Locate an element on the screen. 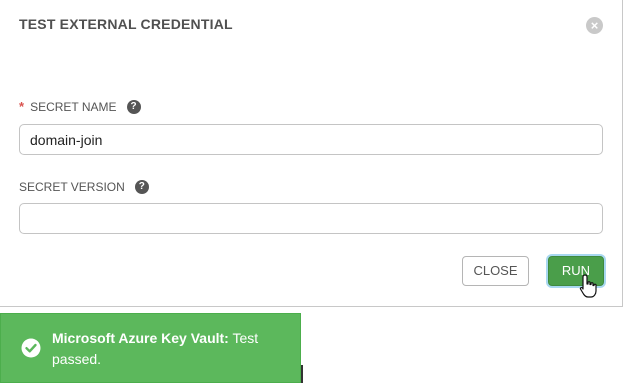 The image size is (633, 388). close-icon: × is located at coordinates (594, 25).